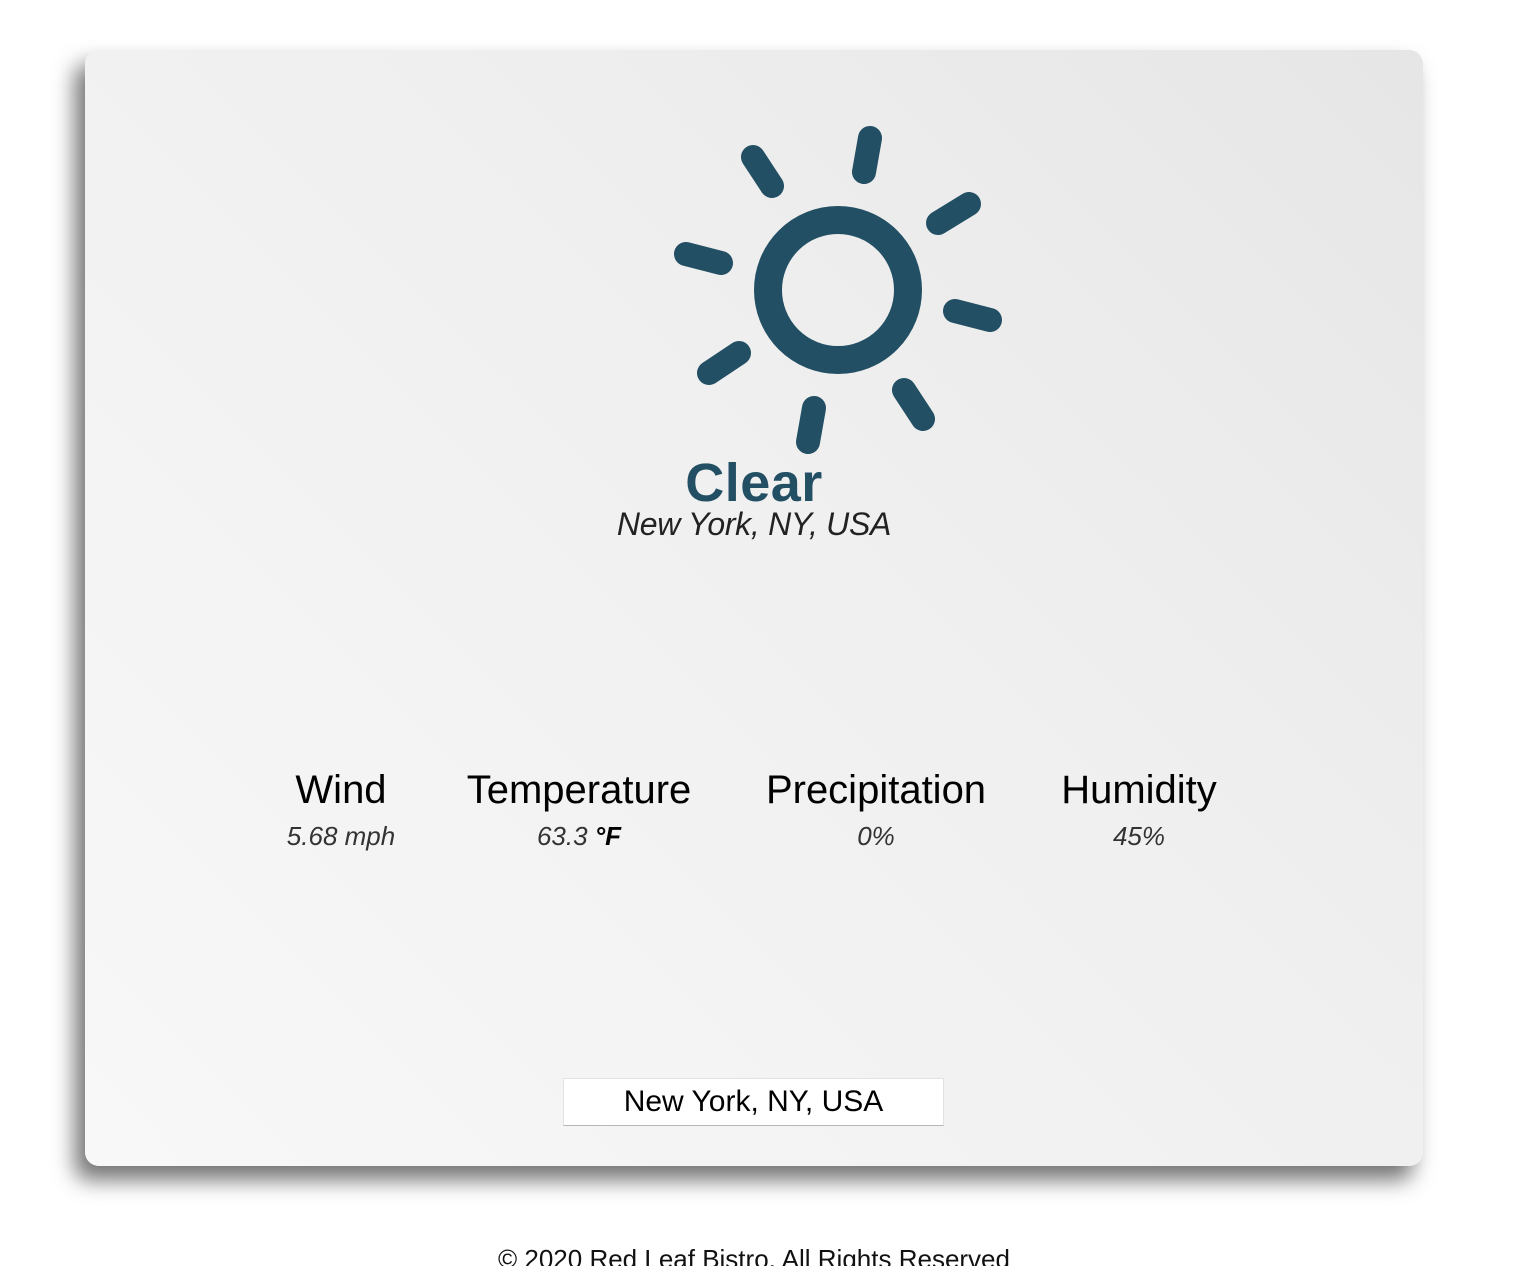 The image size is (1540, 1266). What do you see at coordinates (876, 790) in the screenshot?
I see `stat-precipitation-label: Precipitation` at bounding box center [876, 790].